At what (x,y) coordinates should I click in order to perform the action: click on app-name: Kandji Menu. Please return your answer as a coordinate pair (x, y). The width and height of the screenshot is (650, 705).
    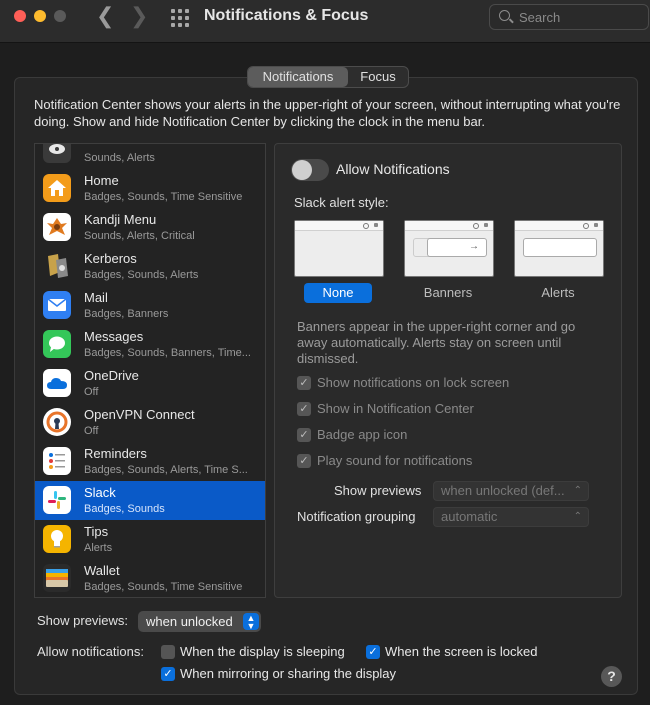
    Looking at the image, I should click on (120, 219).